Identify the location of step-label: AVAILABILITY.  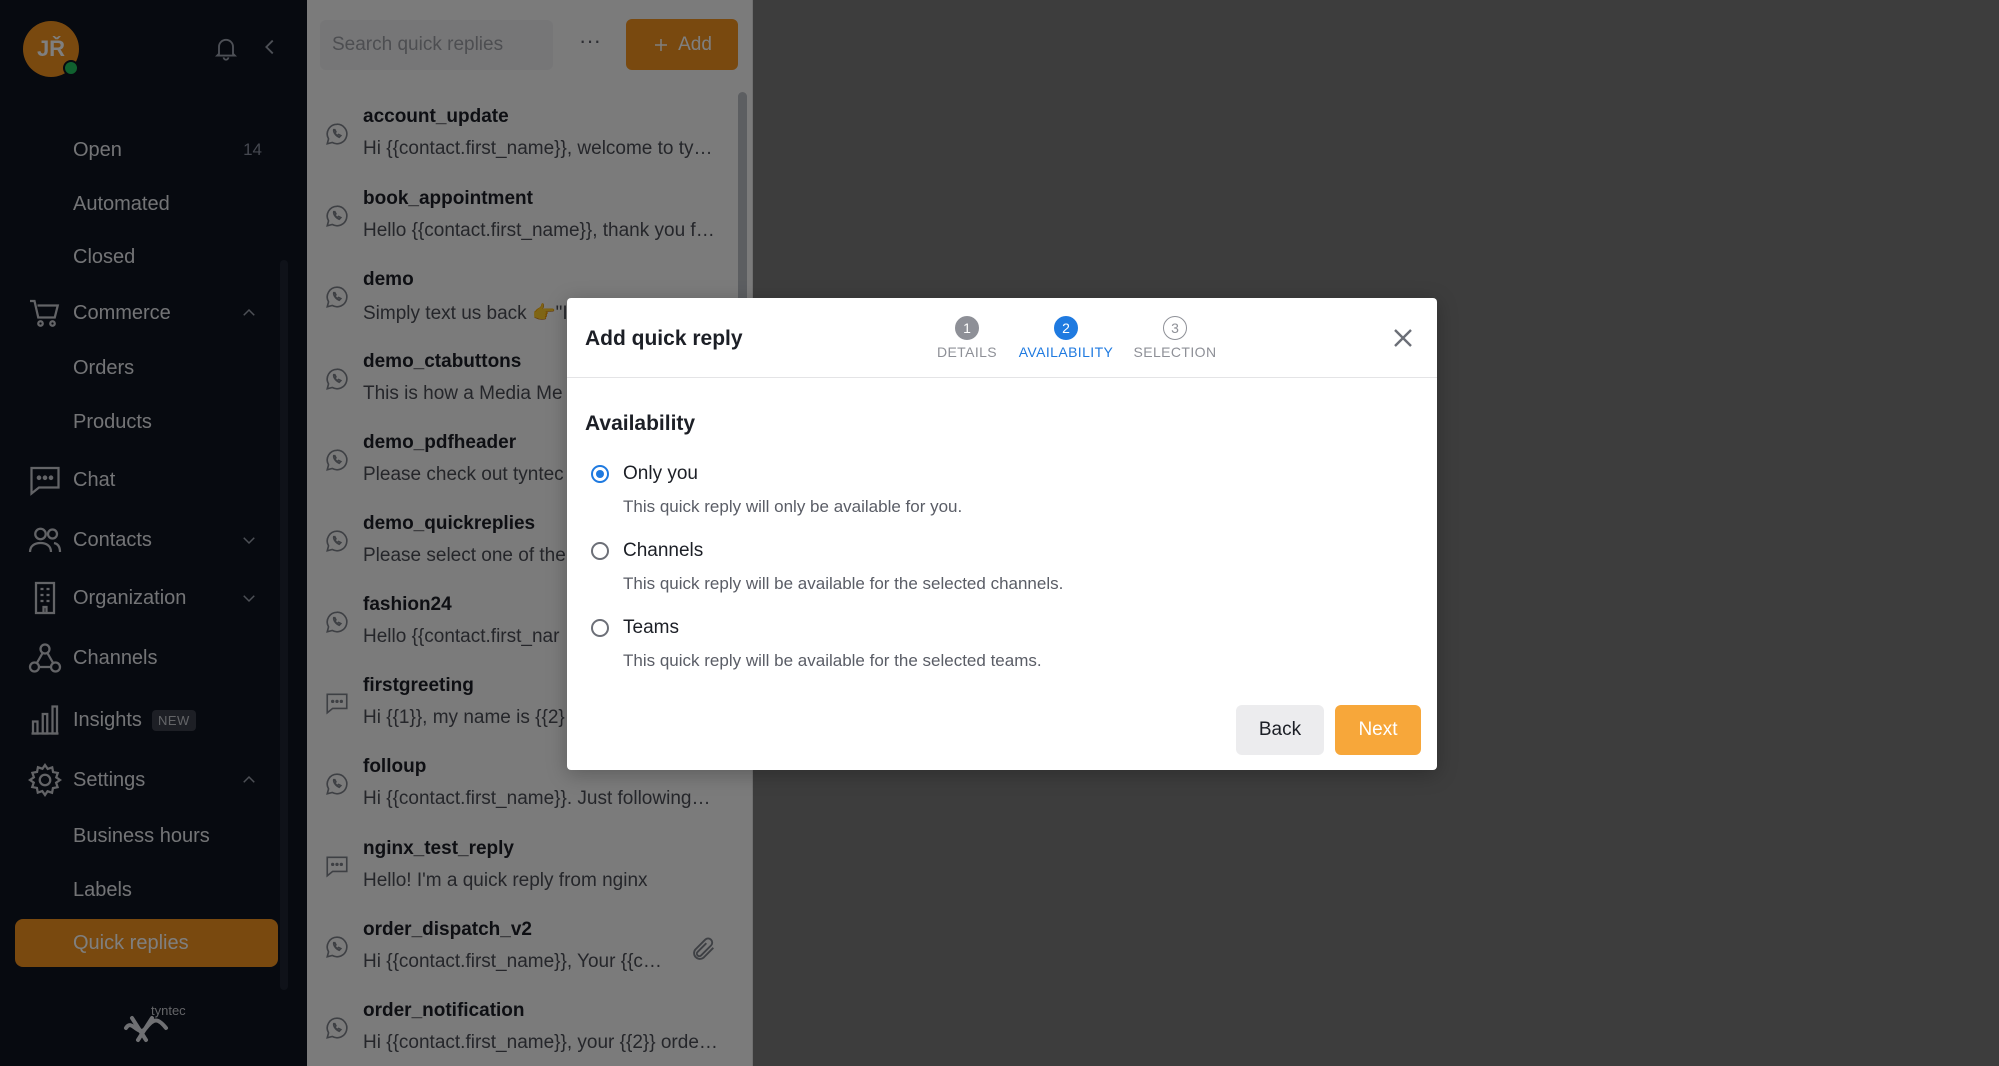
(1066, 352).